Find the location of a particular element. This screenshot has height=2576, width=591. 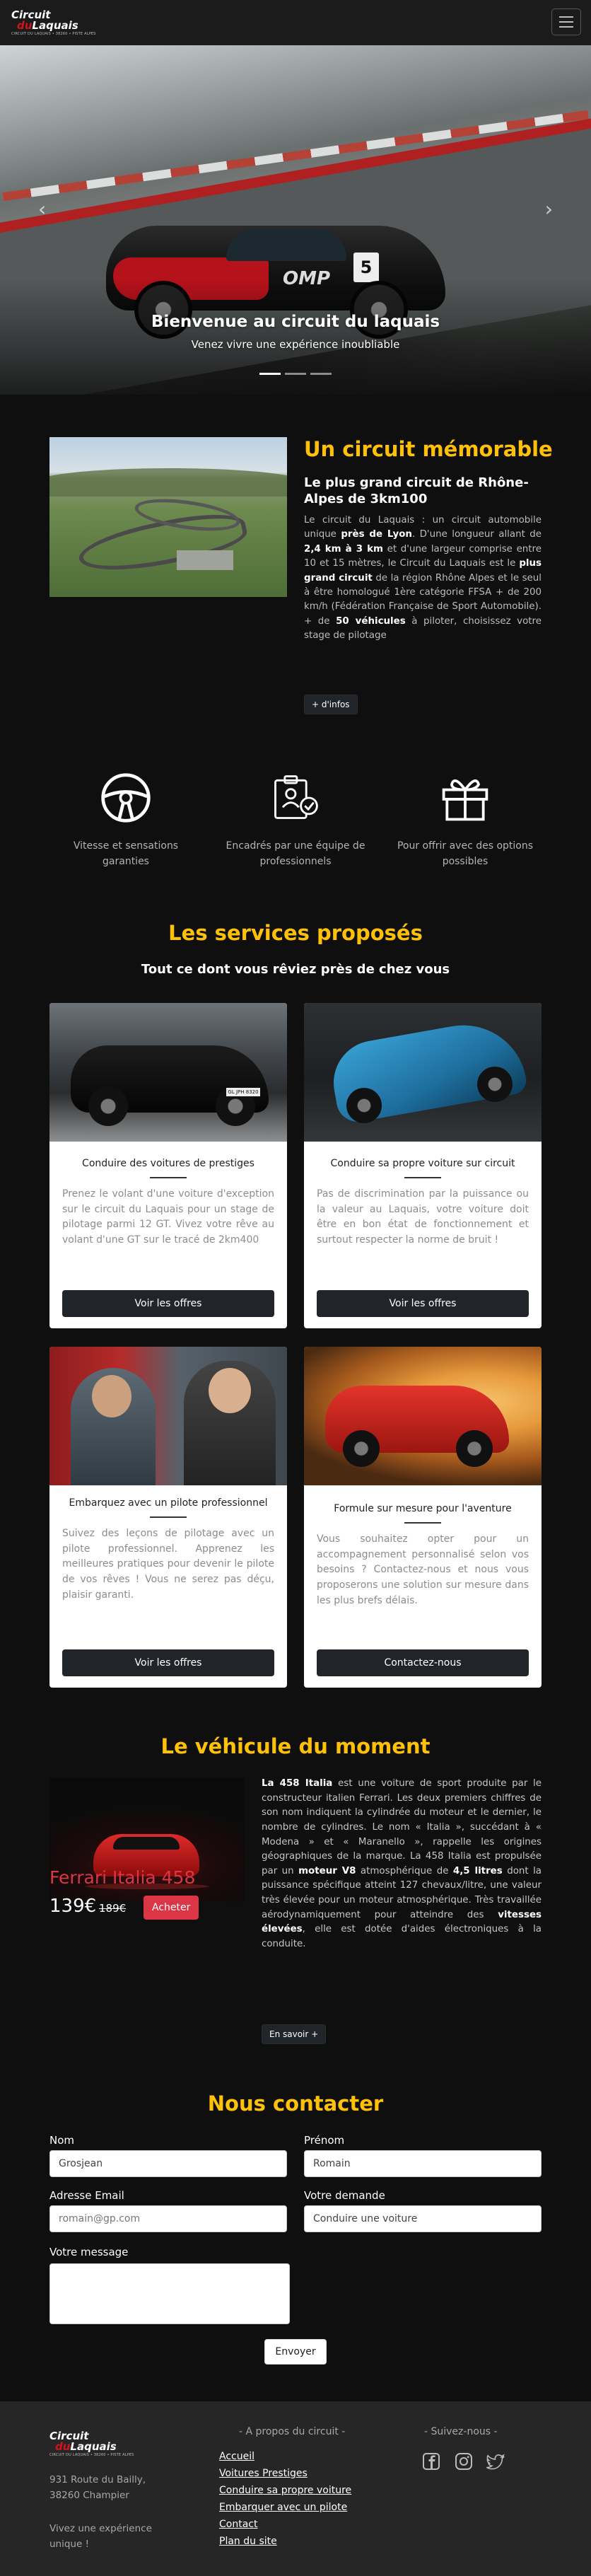

feature-text: Vitesse et sensations garanties is located at coordinates (126, 853).